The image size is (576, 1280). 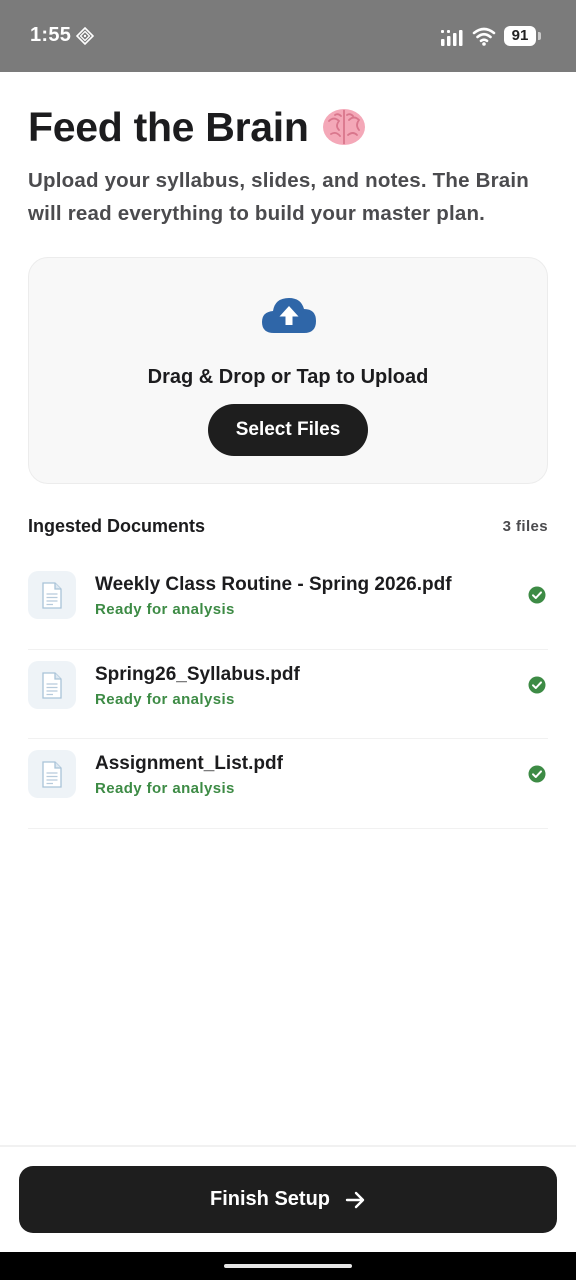 What do you see at coordinates (452, 38) in the screenshot?
I see `signal-icon` at bounding box center [452, 38].